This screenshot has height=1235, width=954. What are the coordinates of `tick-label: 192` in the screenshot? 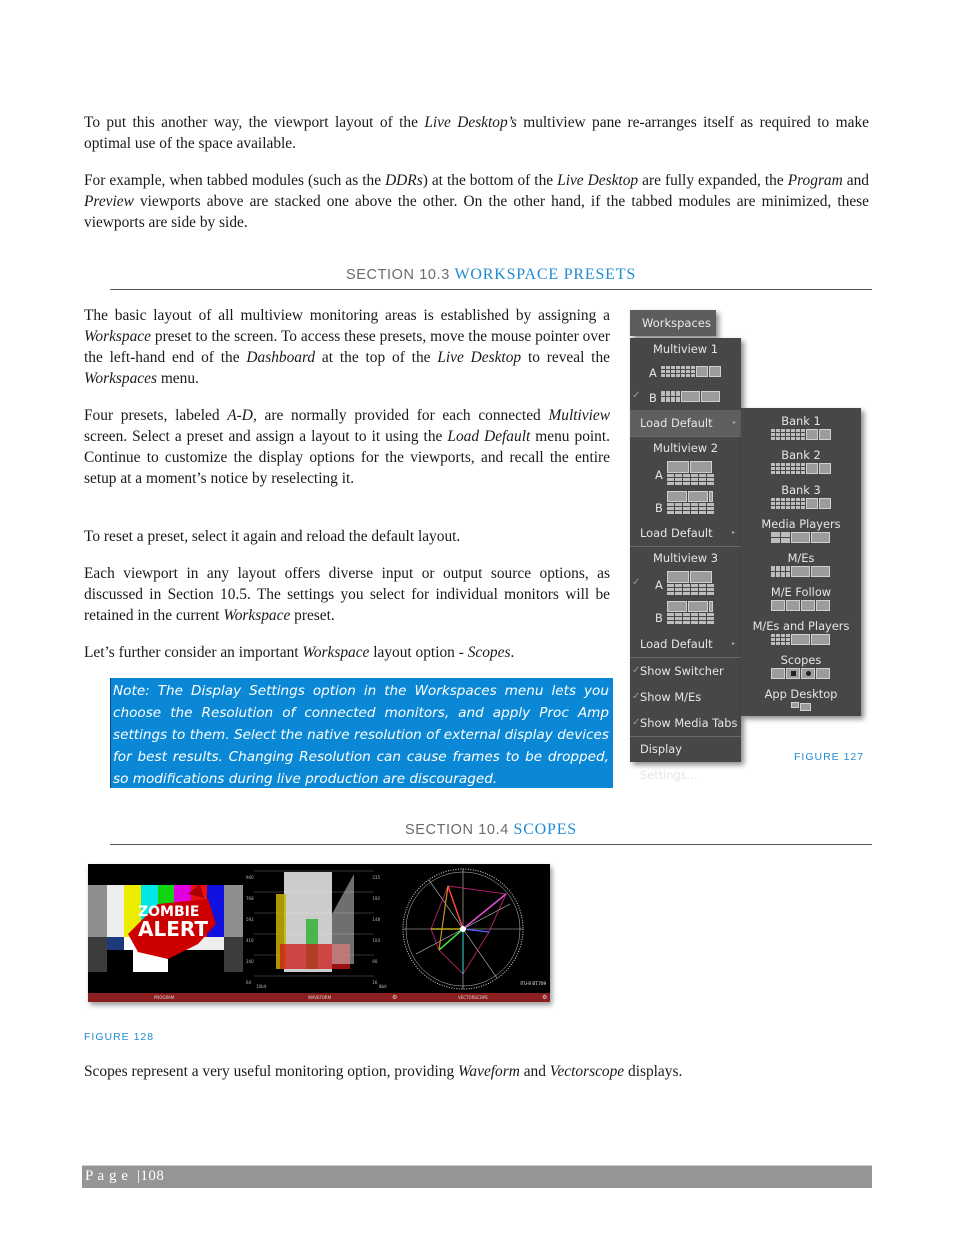 It's located at (376, 898).